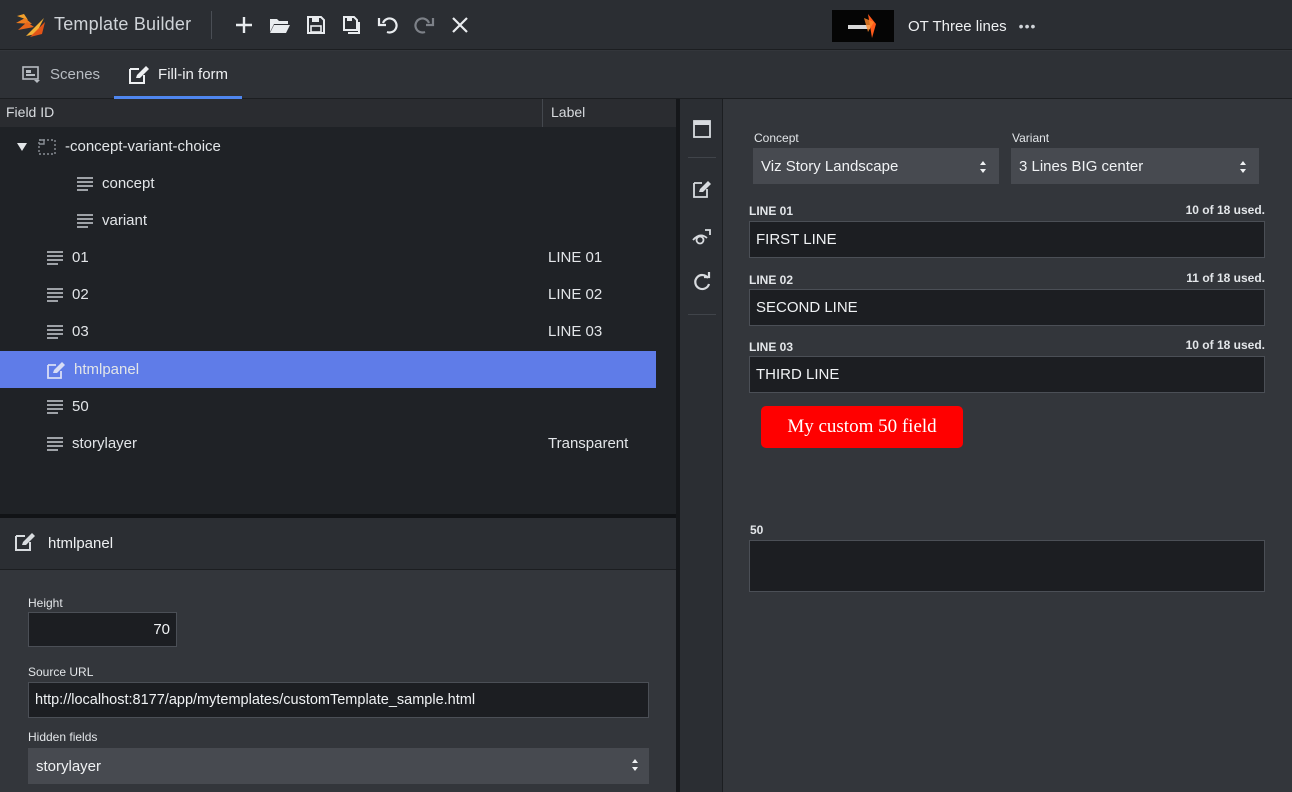 This screenshot has height=792, width=1292. Describe the element at coordinates (75, 74) in the screenshot. I see `tab-scenes-label: Scenes` at that location.